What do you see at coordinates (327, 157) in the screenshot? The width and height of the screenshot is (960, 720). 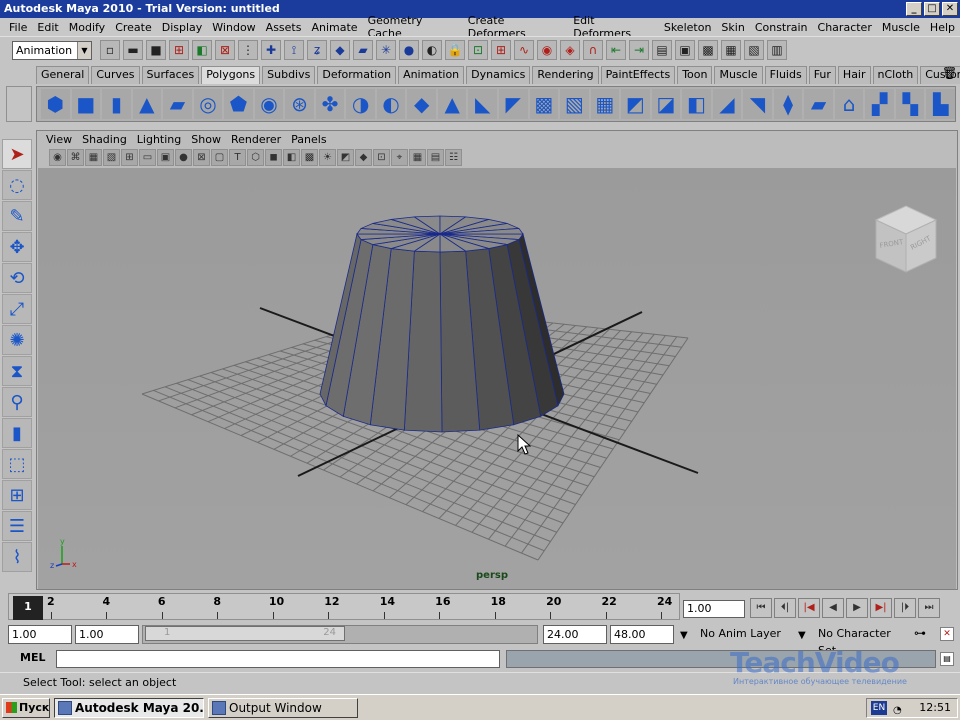 I see `use-all-lights-icon: ☀` at bounding box center [327, 157].